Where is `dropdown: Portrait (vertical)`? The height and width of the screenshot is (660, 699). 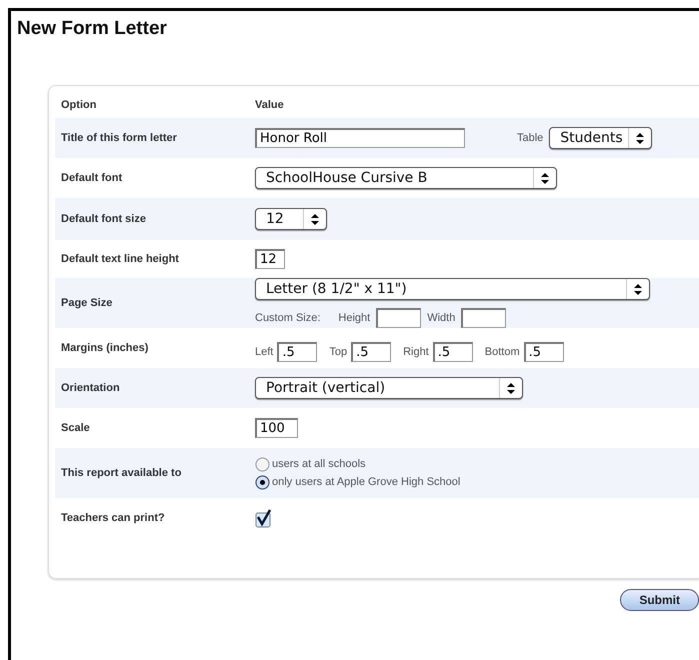
dropdown: Portrait (vertical) is located at coordinates (389, 388).